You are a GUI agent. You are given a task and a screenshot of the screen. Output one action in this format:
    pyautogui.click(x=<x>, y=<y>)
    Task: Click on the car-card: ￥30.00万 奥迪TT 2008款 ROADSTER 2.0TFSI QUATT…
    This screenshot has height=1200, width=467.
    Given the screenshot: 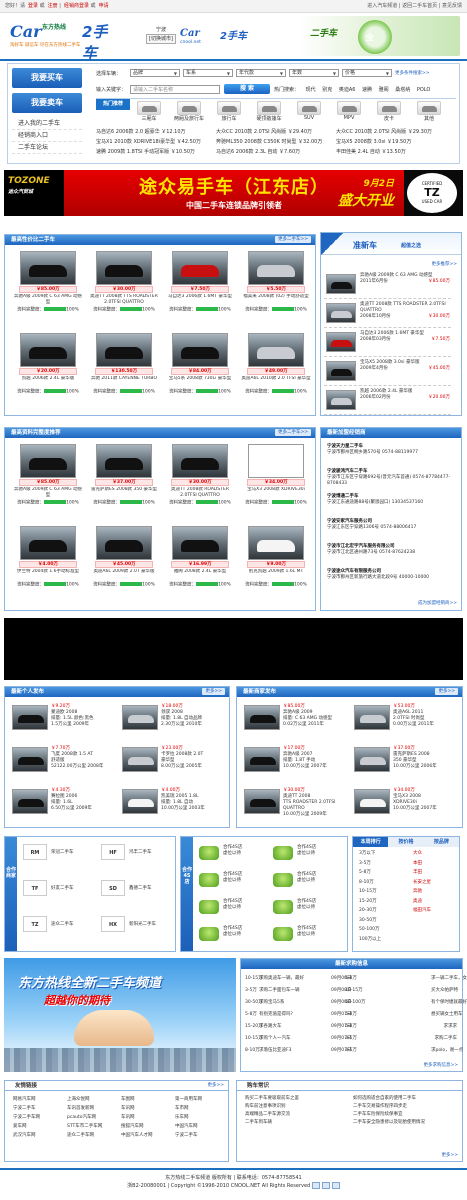 What is the action you would take?
    pyautogui.click(x=200, y=475)
    